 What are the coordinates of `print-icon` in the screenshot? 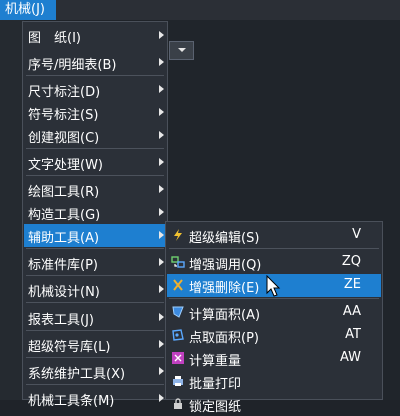 It's located at (178, 381).